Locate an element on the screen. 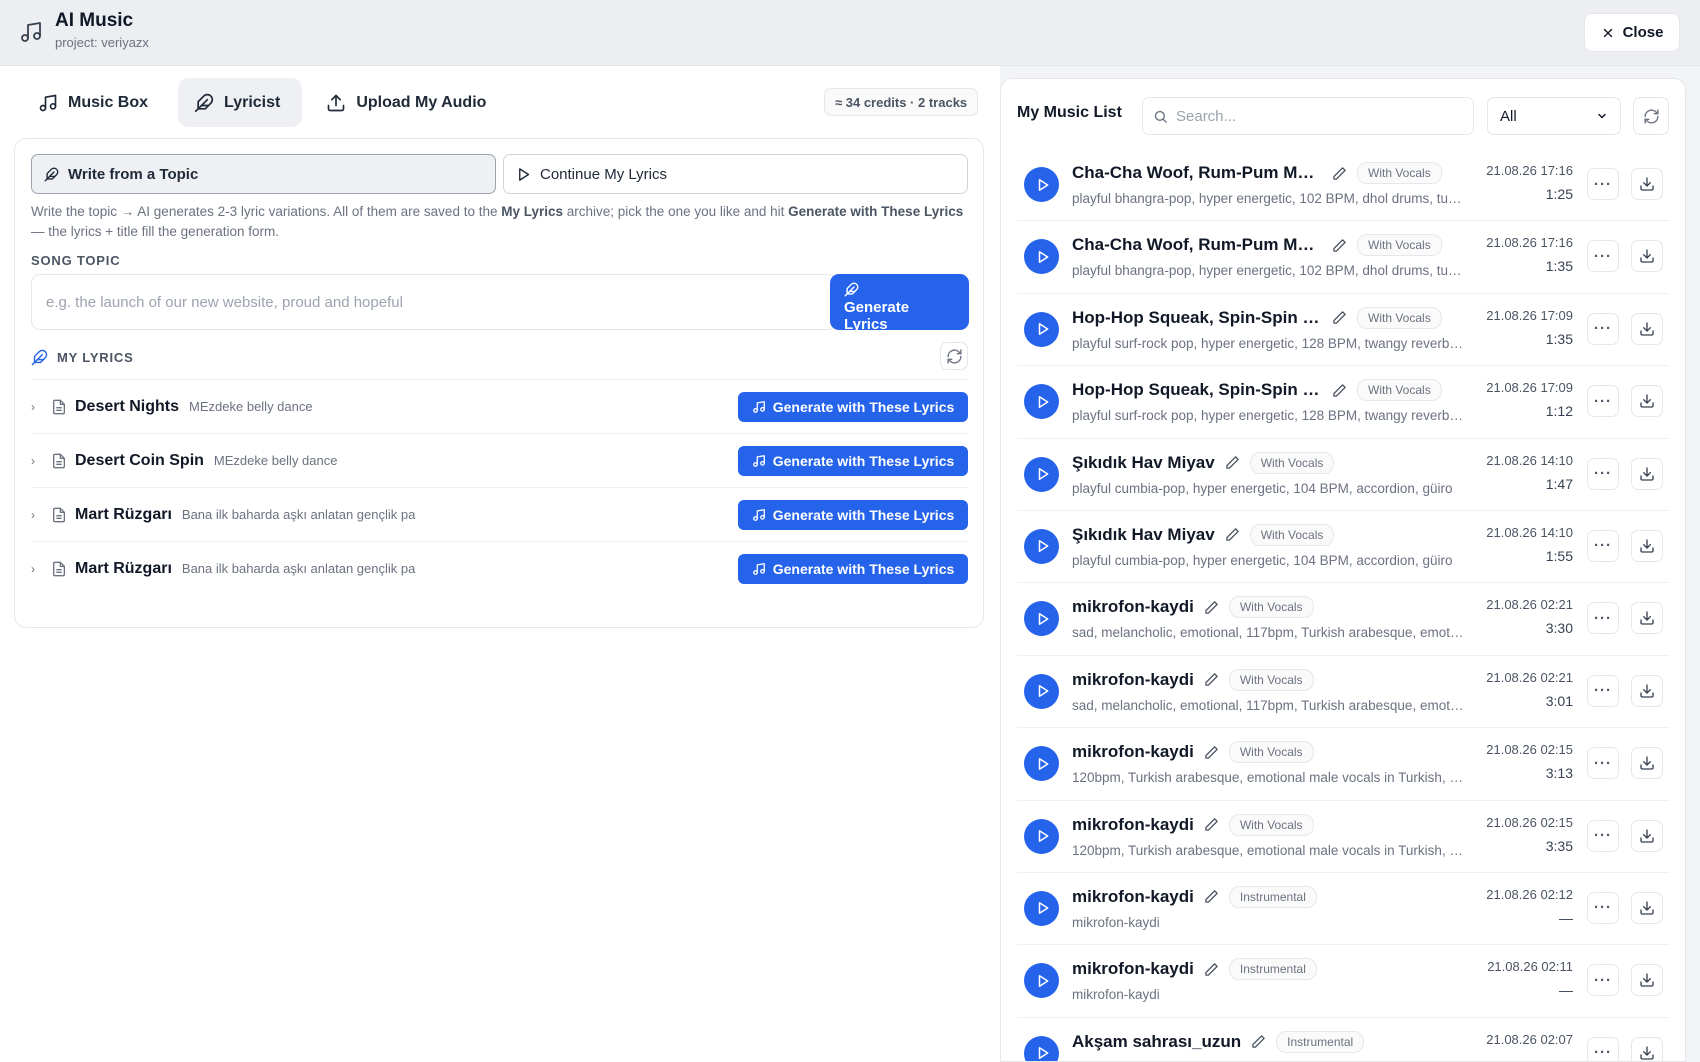 The width and height of the screenshot is (1700, 1062). search-box is located at coordinates (1308, 116).